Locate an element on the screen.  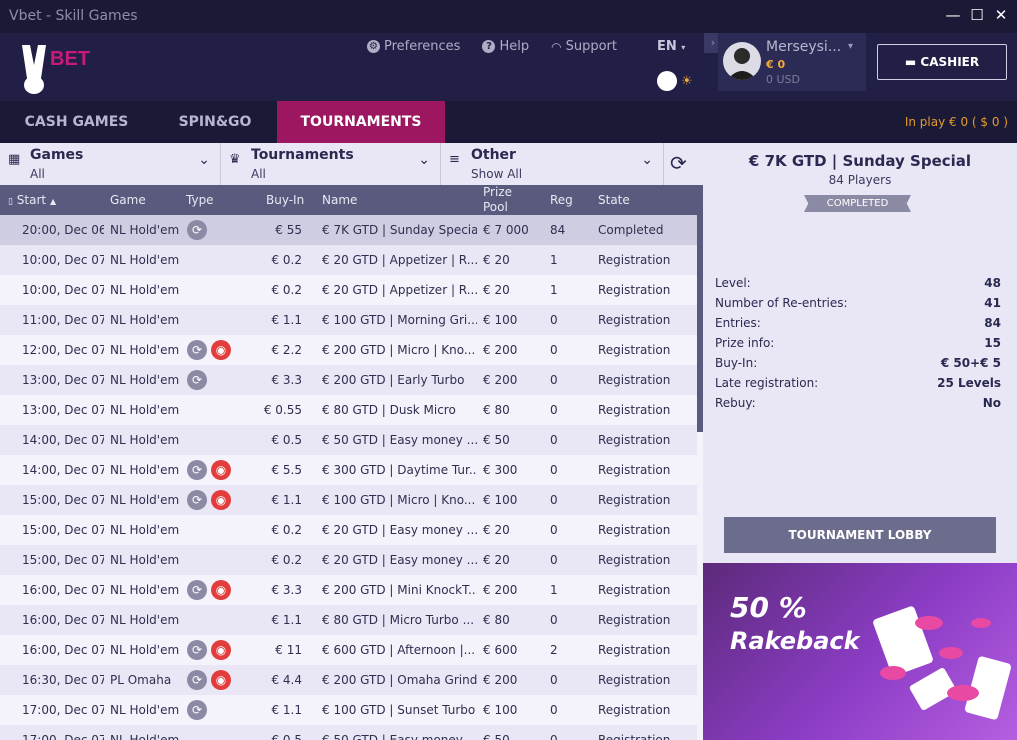
cell-reg: 2 is located at coordinates (554, 650).